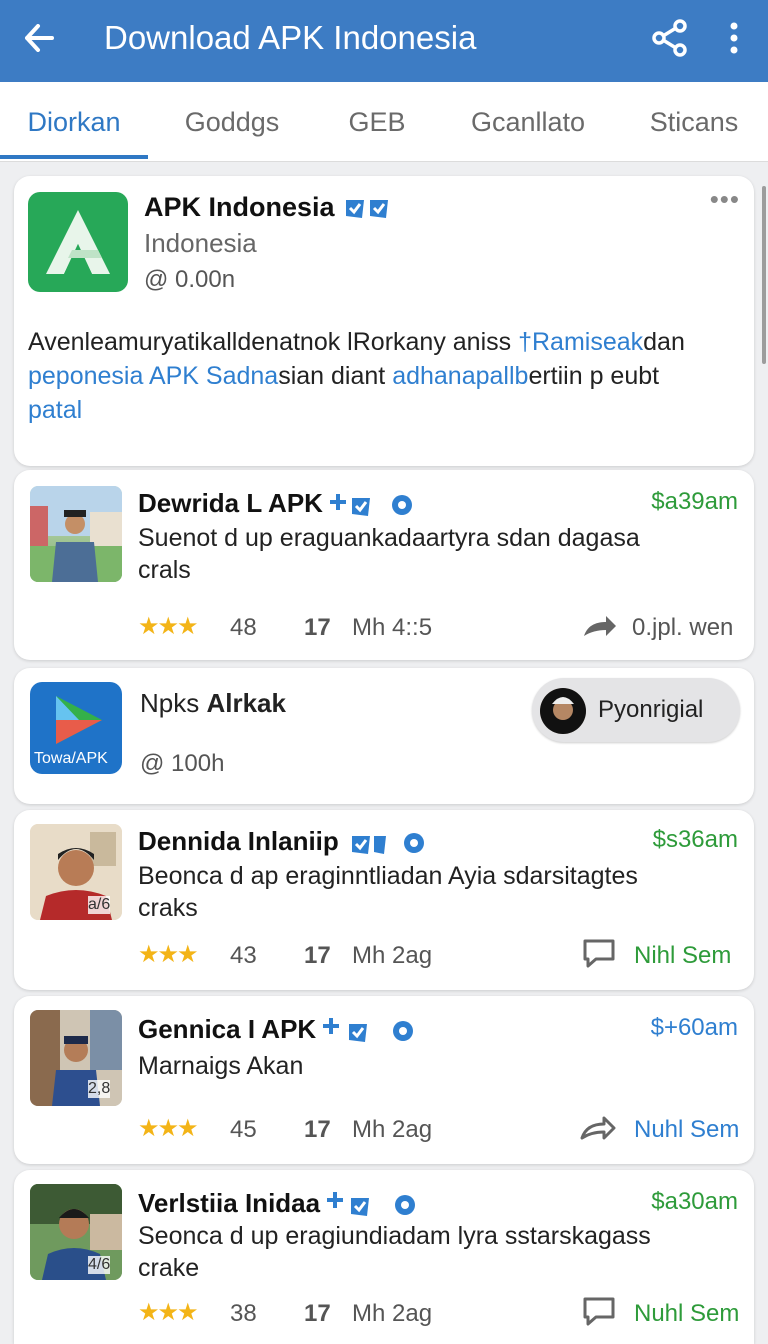 The image size is (768, 1344). Describe the element at coordinates (528, 122) in the screenshot. I see `tab-gcanllato: Gcanllato` at that location.